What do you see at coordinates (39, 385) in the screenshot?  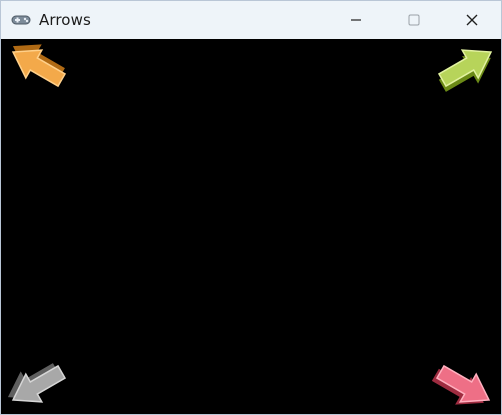 I see `arrow-bottom-left` at bounding box center [39, 385].